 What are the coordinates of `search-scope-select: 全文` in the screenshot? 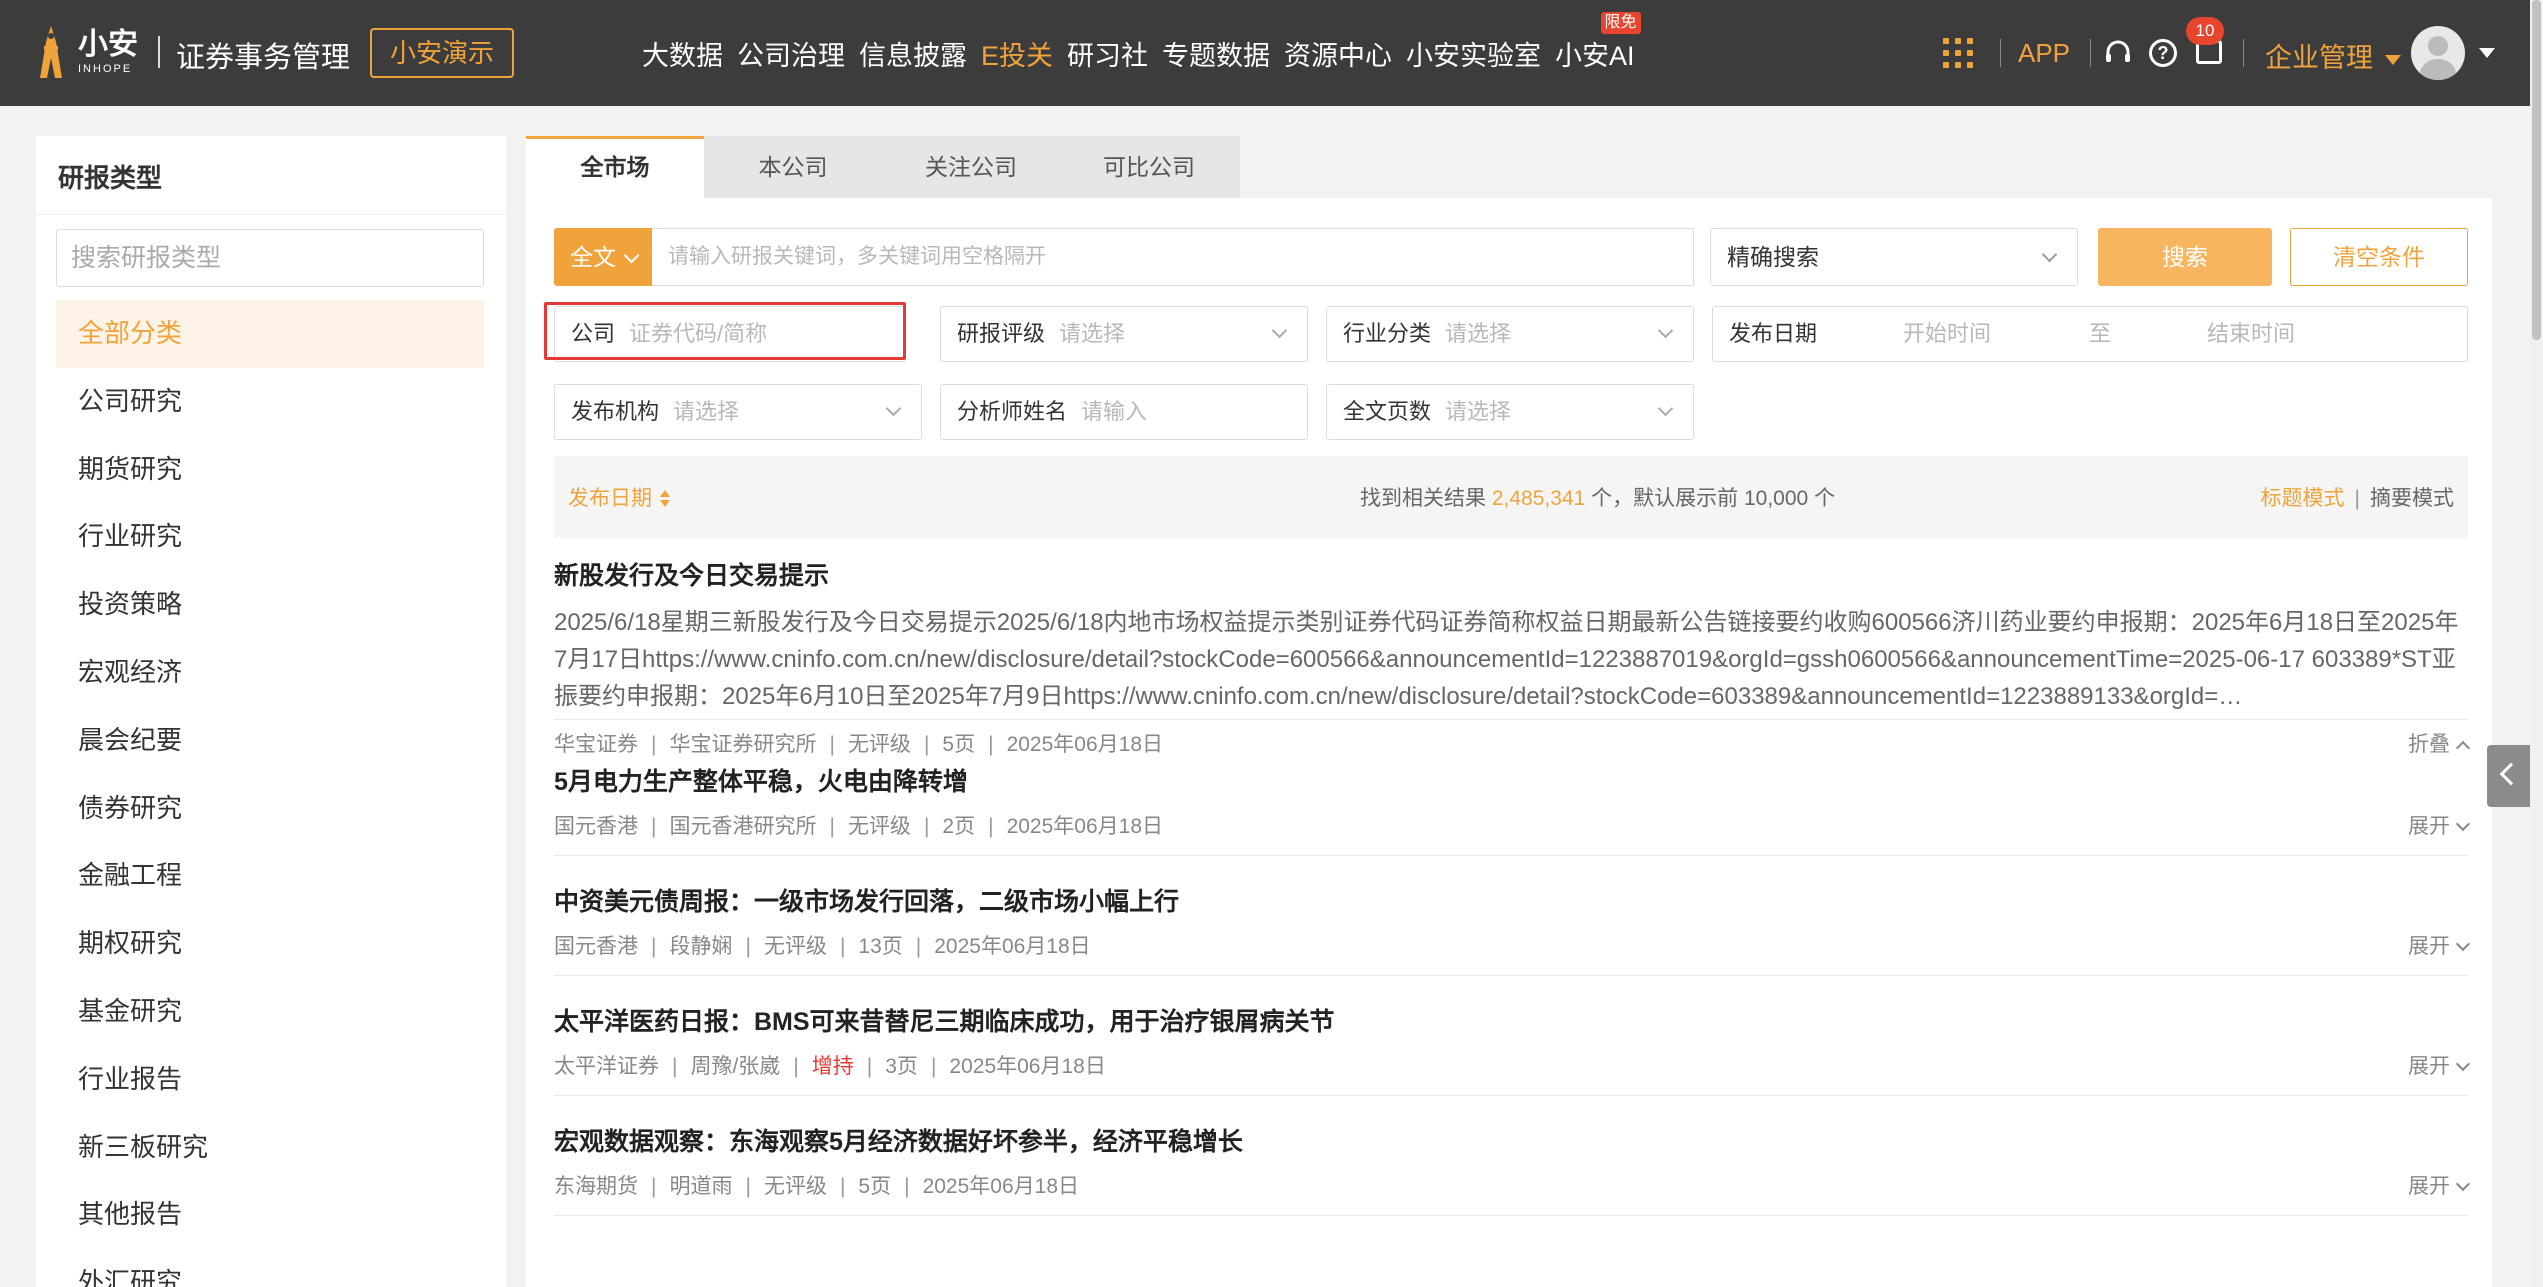 It's located at (603, 257).